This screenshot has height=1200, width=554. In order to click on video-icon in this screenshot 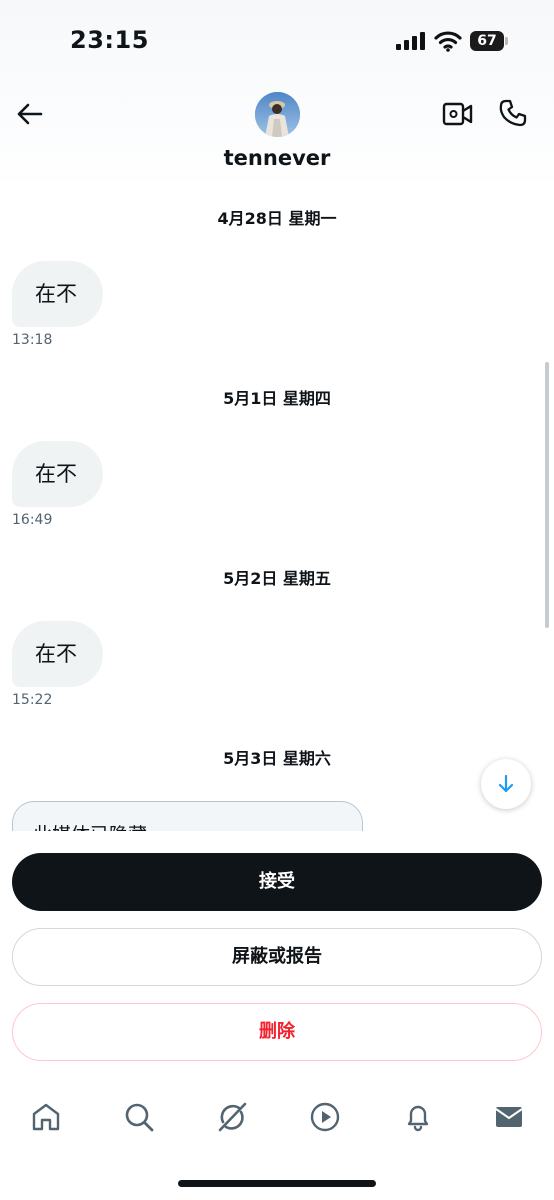, I will do `click(325, 1117)`.